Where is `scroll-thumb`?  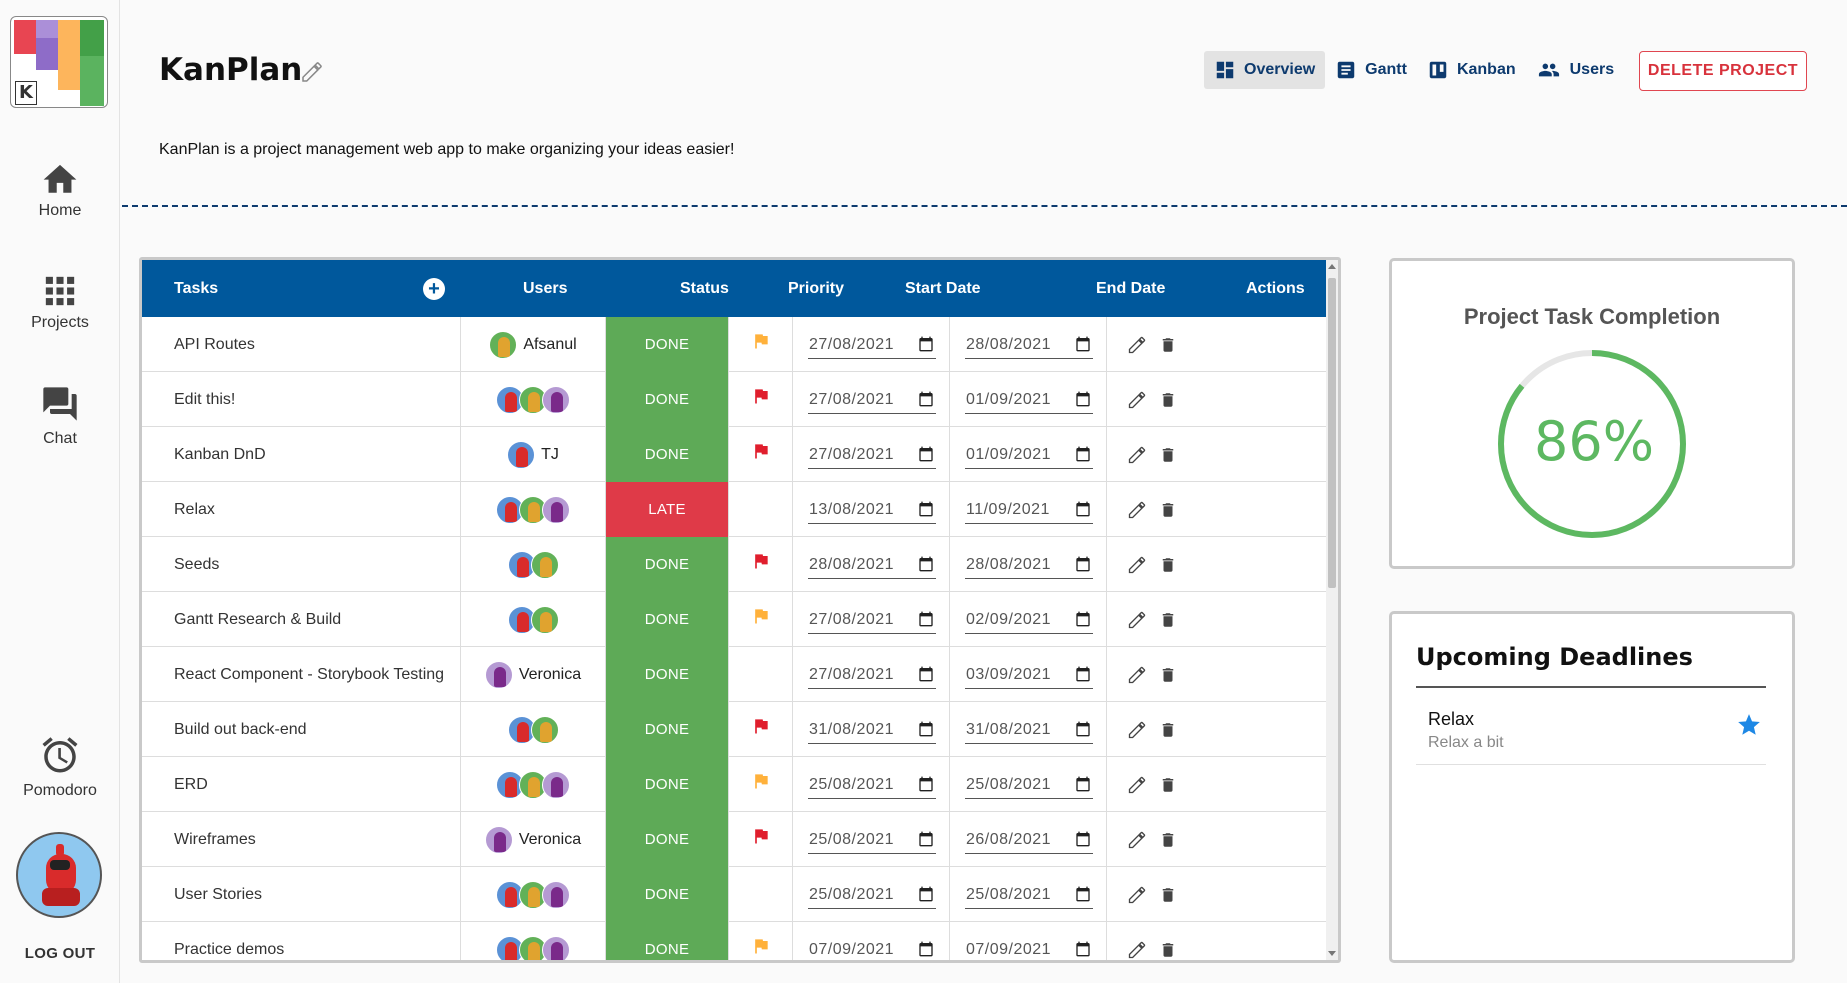 scroll-thumb is located at coordinates (1332, 433).